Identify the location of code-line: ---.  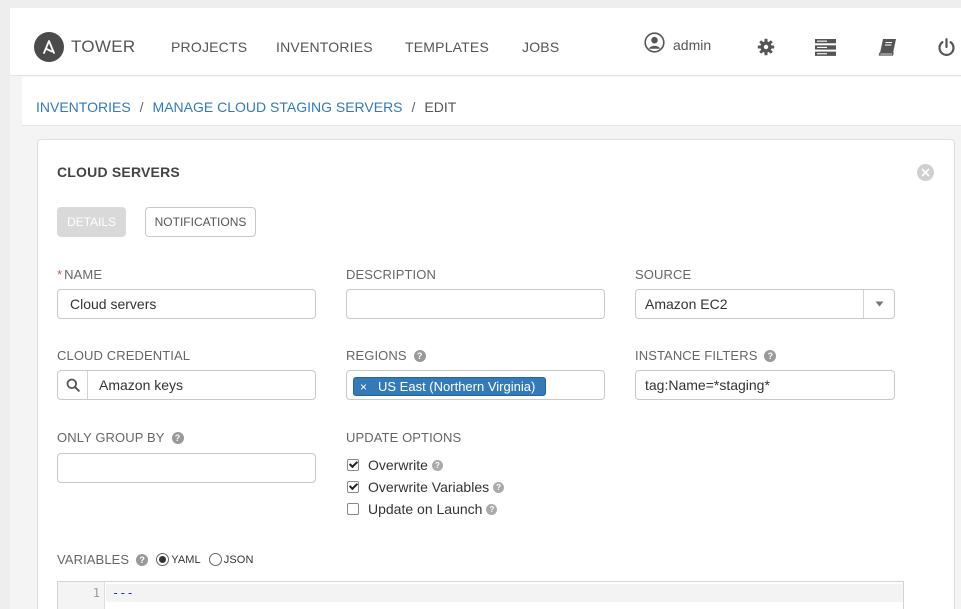
(504, 593).